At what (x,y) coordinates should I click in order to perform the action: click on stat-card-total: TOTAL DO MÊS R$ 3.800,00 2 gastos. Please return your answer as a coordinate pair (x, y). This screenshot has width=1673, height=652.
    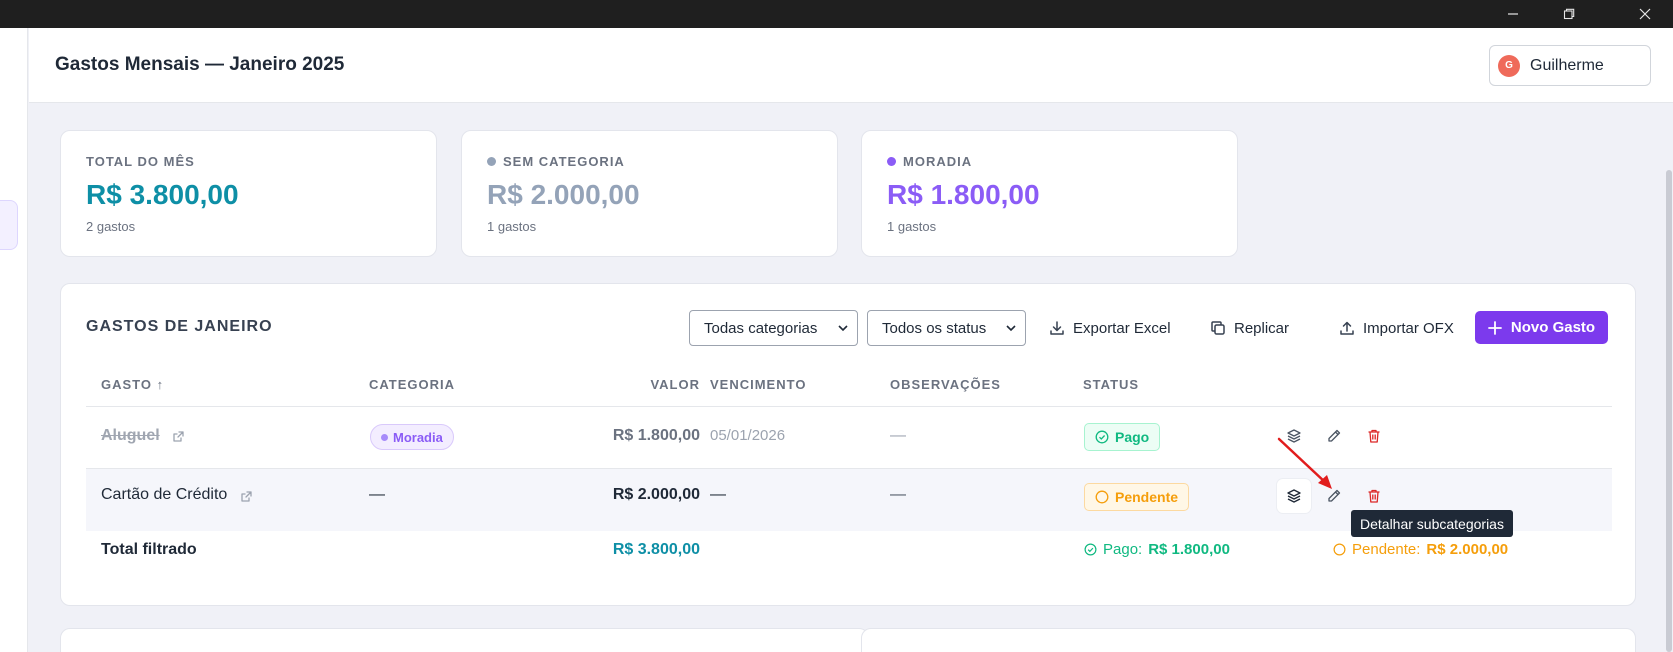
    Looking at the image, I should click on (248, 193).